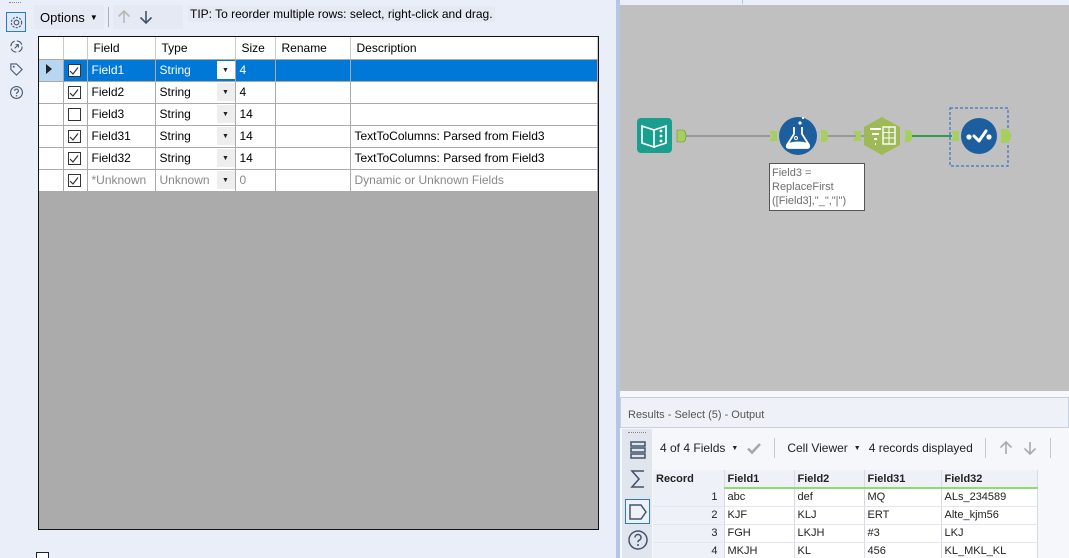 This screenshot has height=558, width=1069. I want to click on options-dropdown: Options ▼, so click(69, 17).